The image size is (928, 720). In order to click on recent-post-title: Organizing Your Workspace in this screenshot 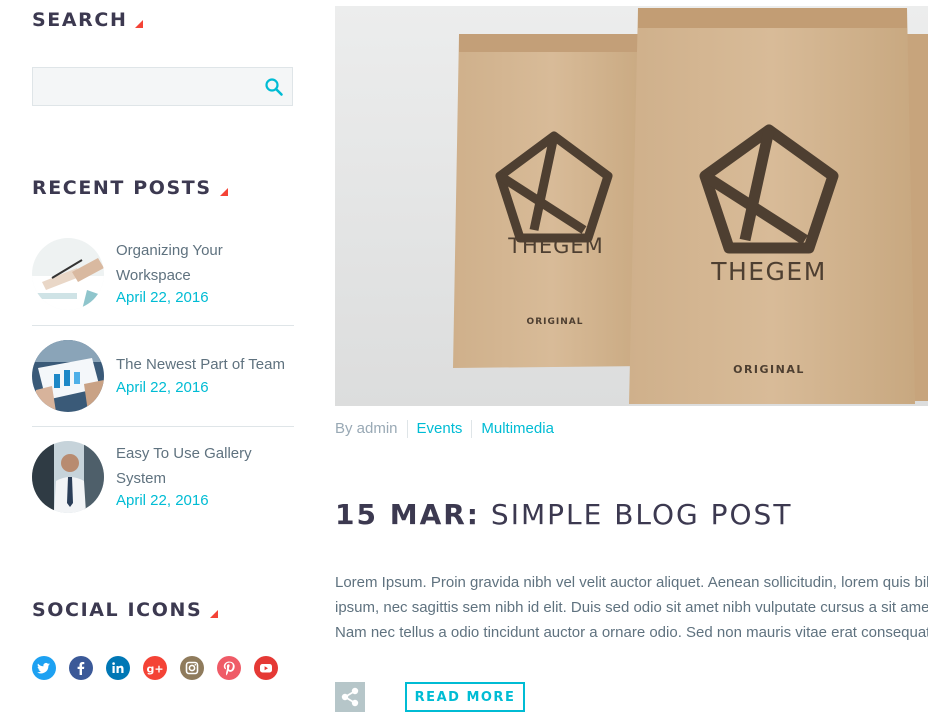, I will do `click(206, 263)`.